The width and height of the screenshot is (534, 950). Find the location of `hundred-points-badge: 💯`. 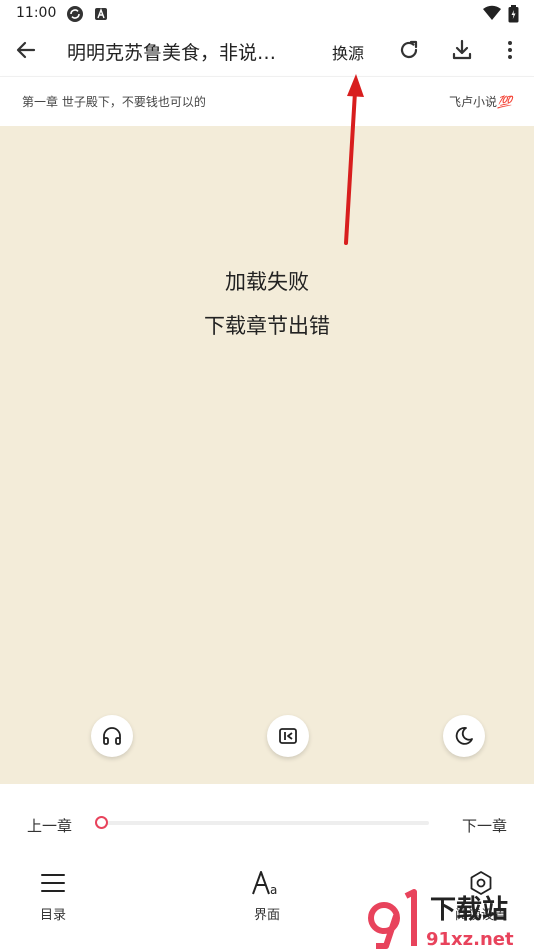

hundred-points-badge: 💯 is located at coordinates (504, 102).